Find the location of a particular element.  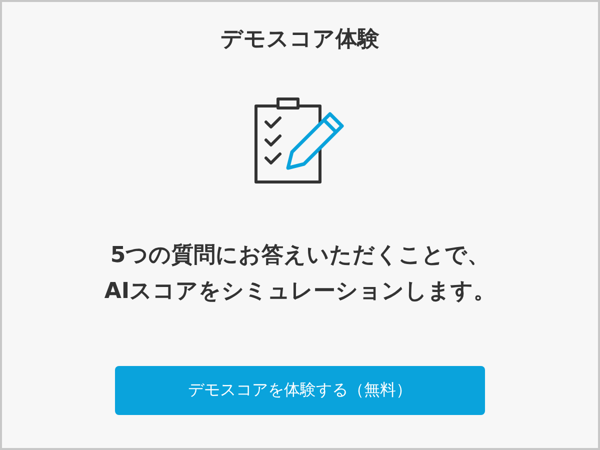

description-text: 5つの質問にお答えいただくことで、 AIスコアをシミュレーションします。 is located at coordinates (300, 274).